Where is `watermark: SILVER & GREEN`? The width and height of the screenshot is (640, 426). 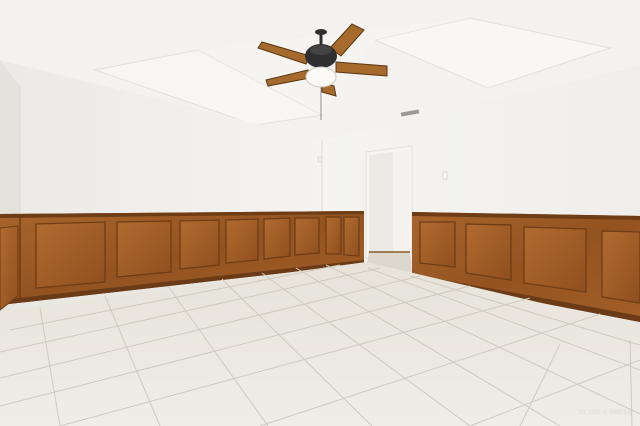 watermark: SILVER & GREEN is located at coordinates (605, 413).